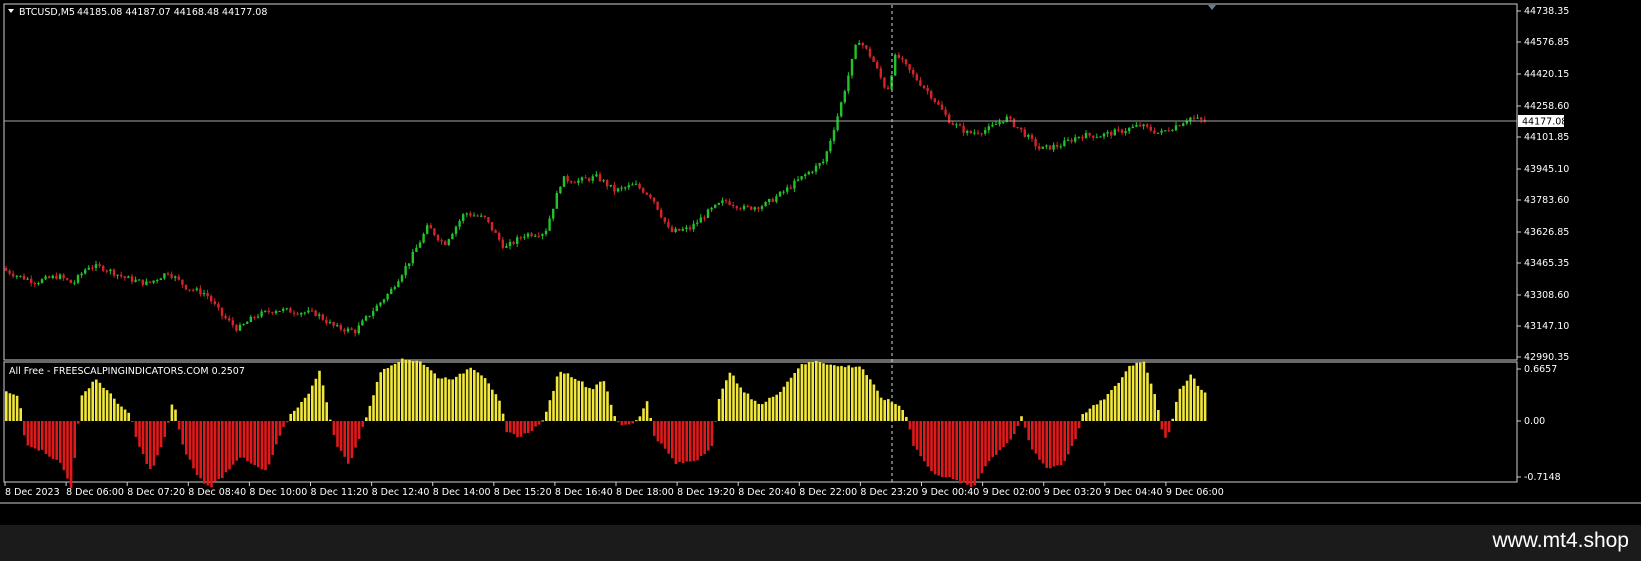  I want to click on time-tick-label: 8 Dec 20:40, so click(767, 492).